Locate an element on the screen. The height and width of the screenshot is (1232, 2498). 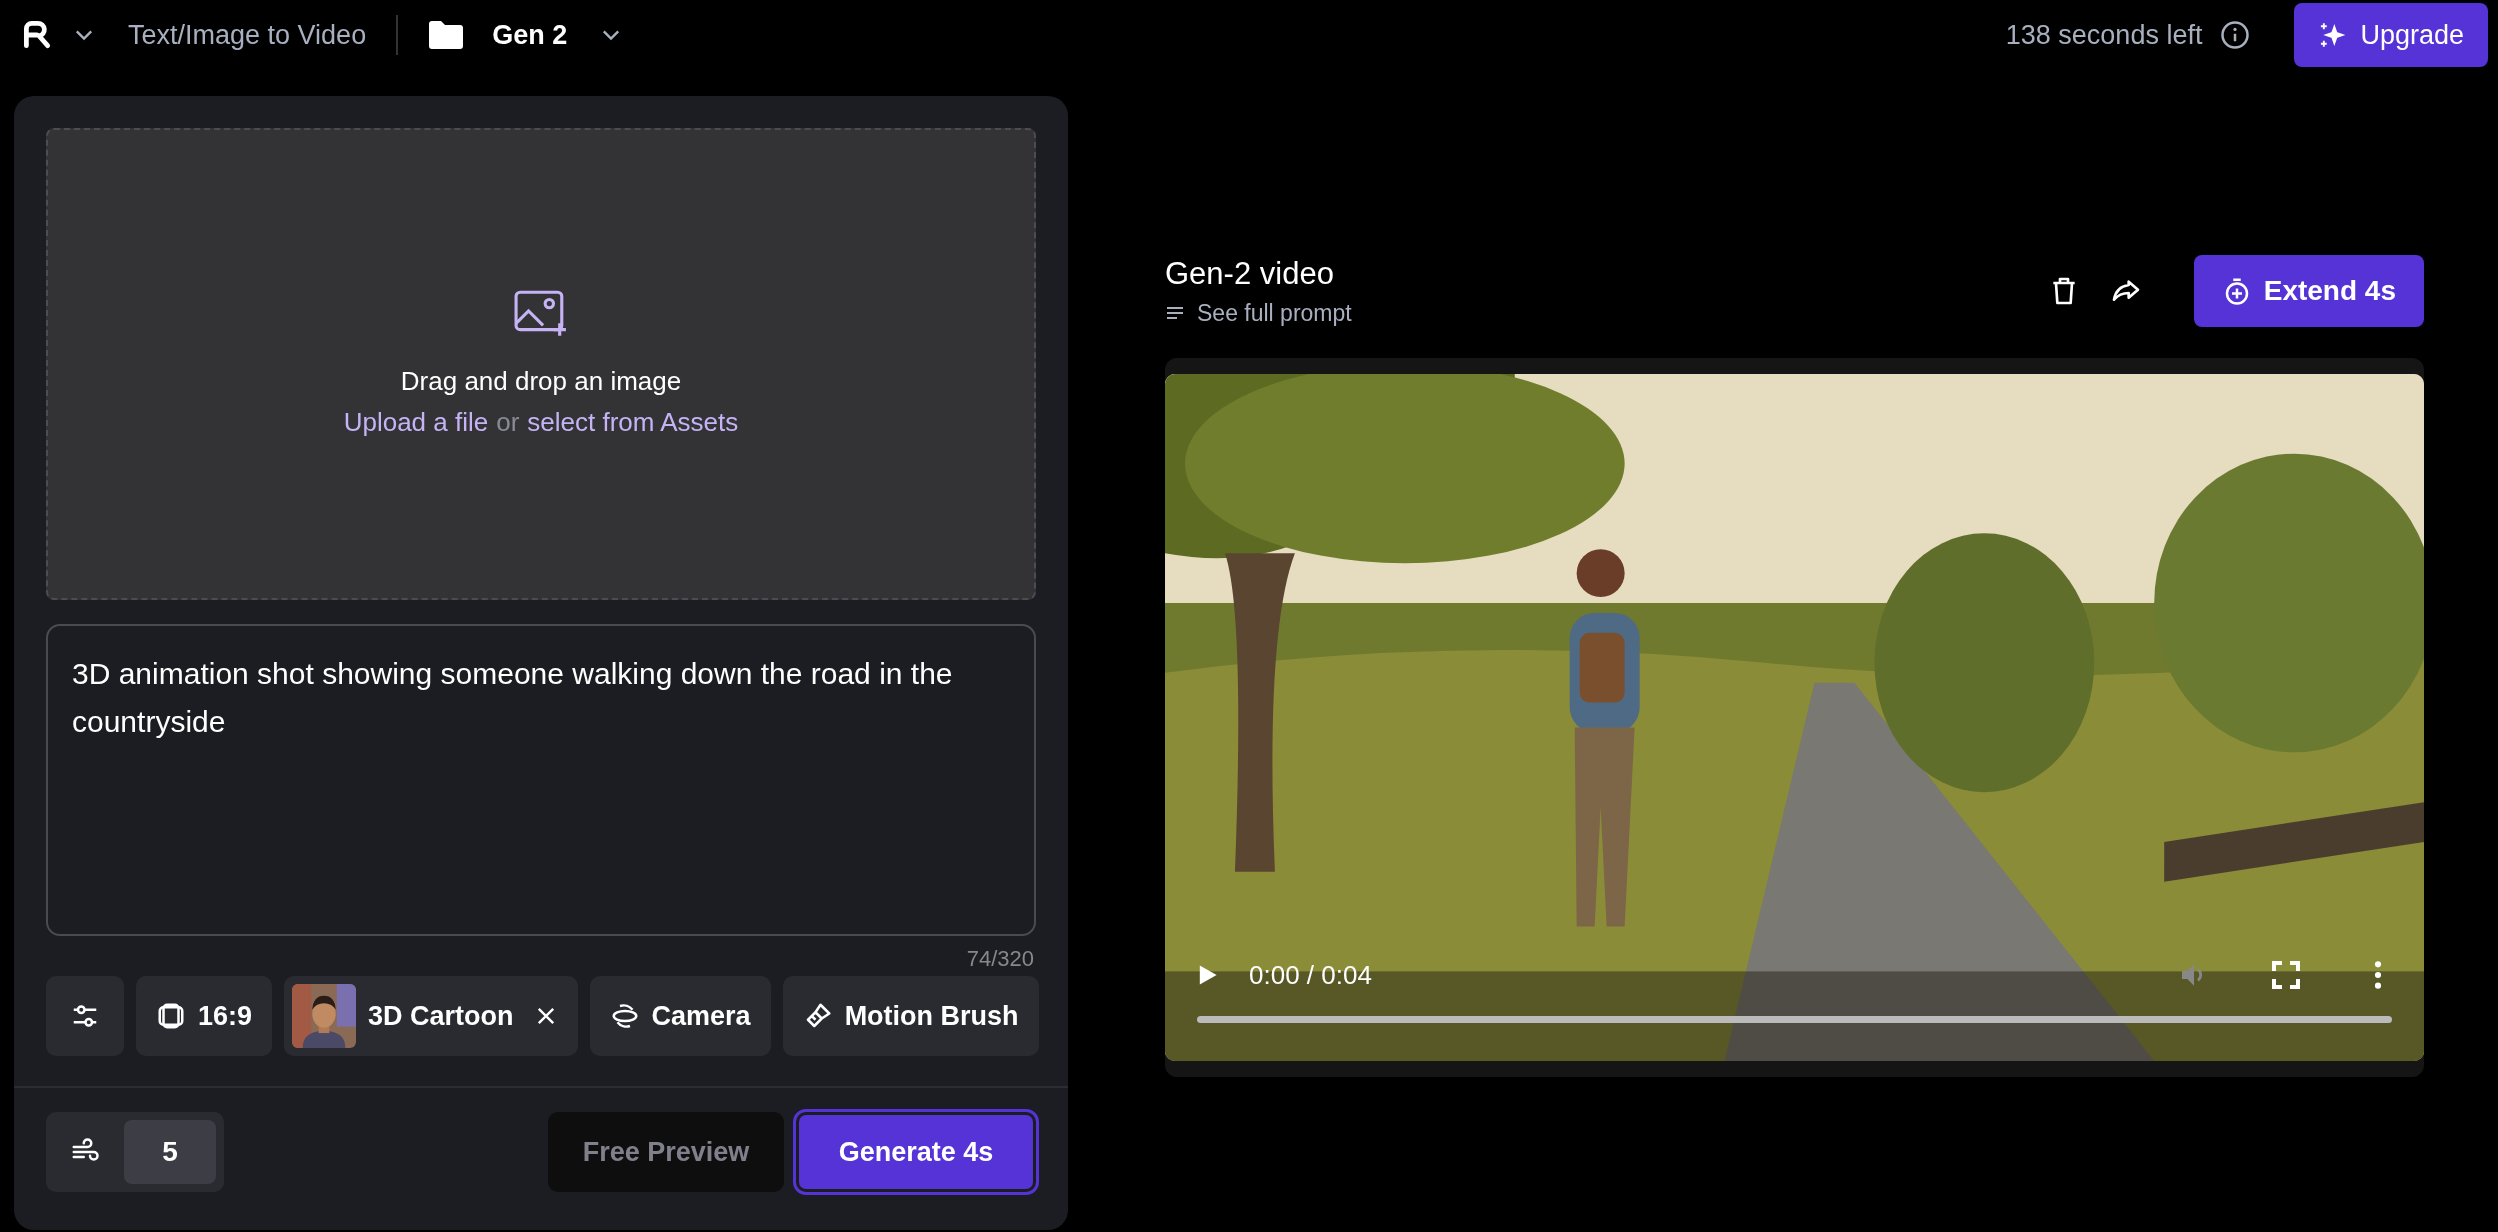
camera-button: Camera is located at coordinates (680, 1016).